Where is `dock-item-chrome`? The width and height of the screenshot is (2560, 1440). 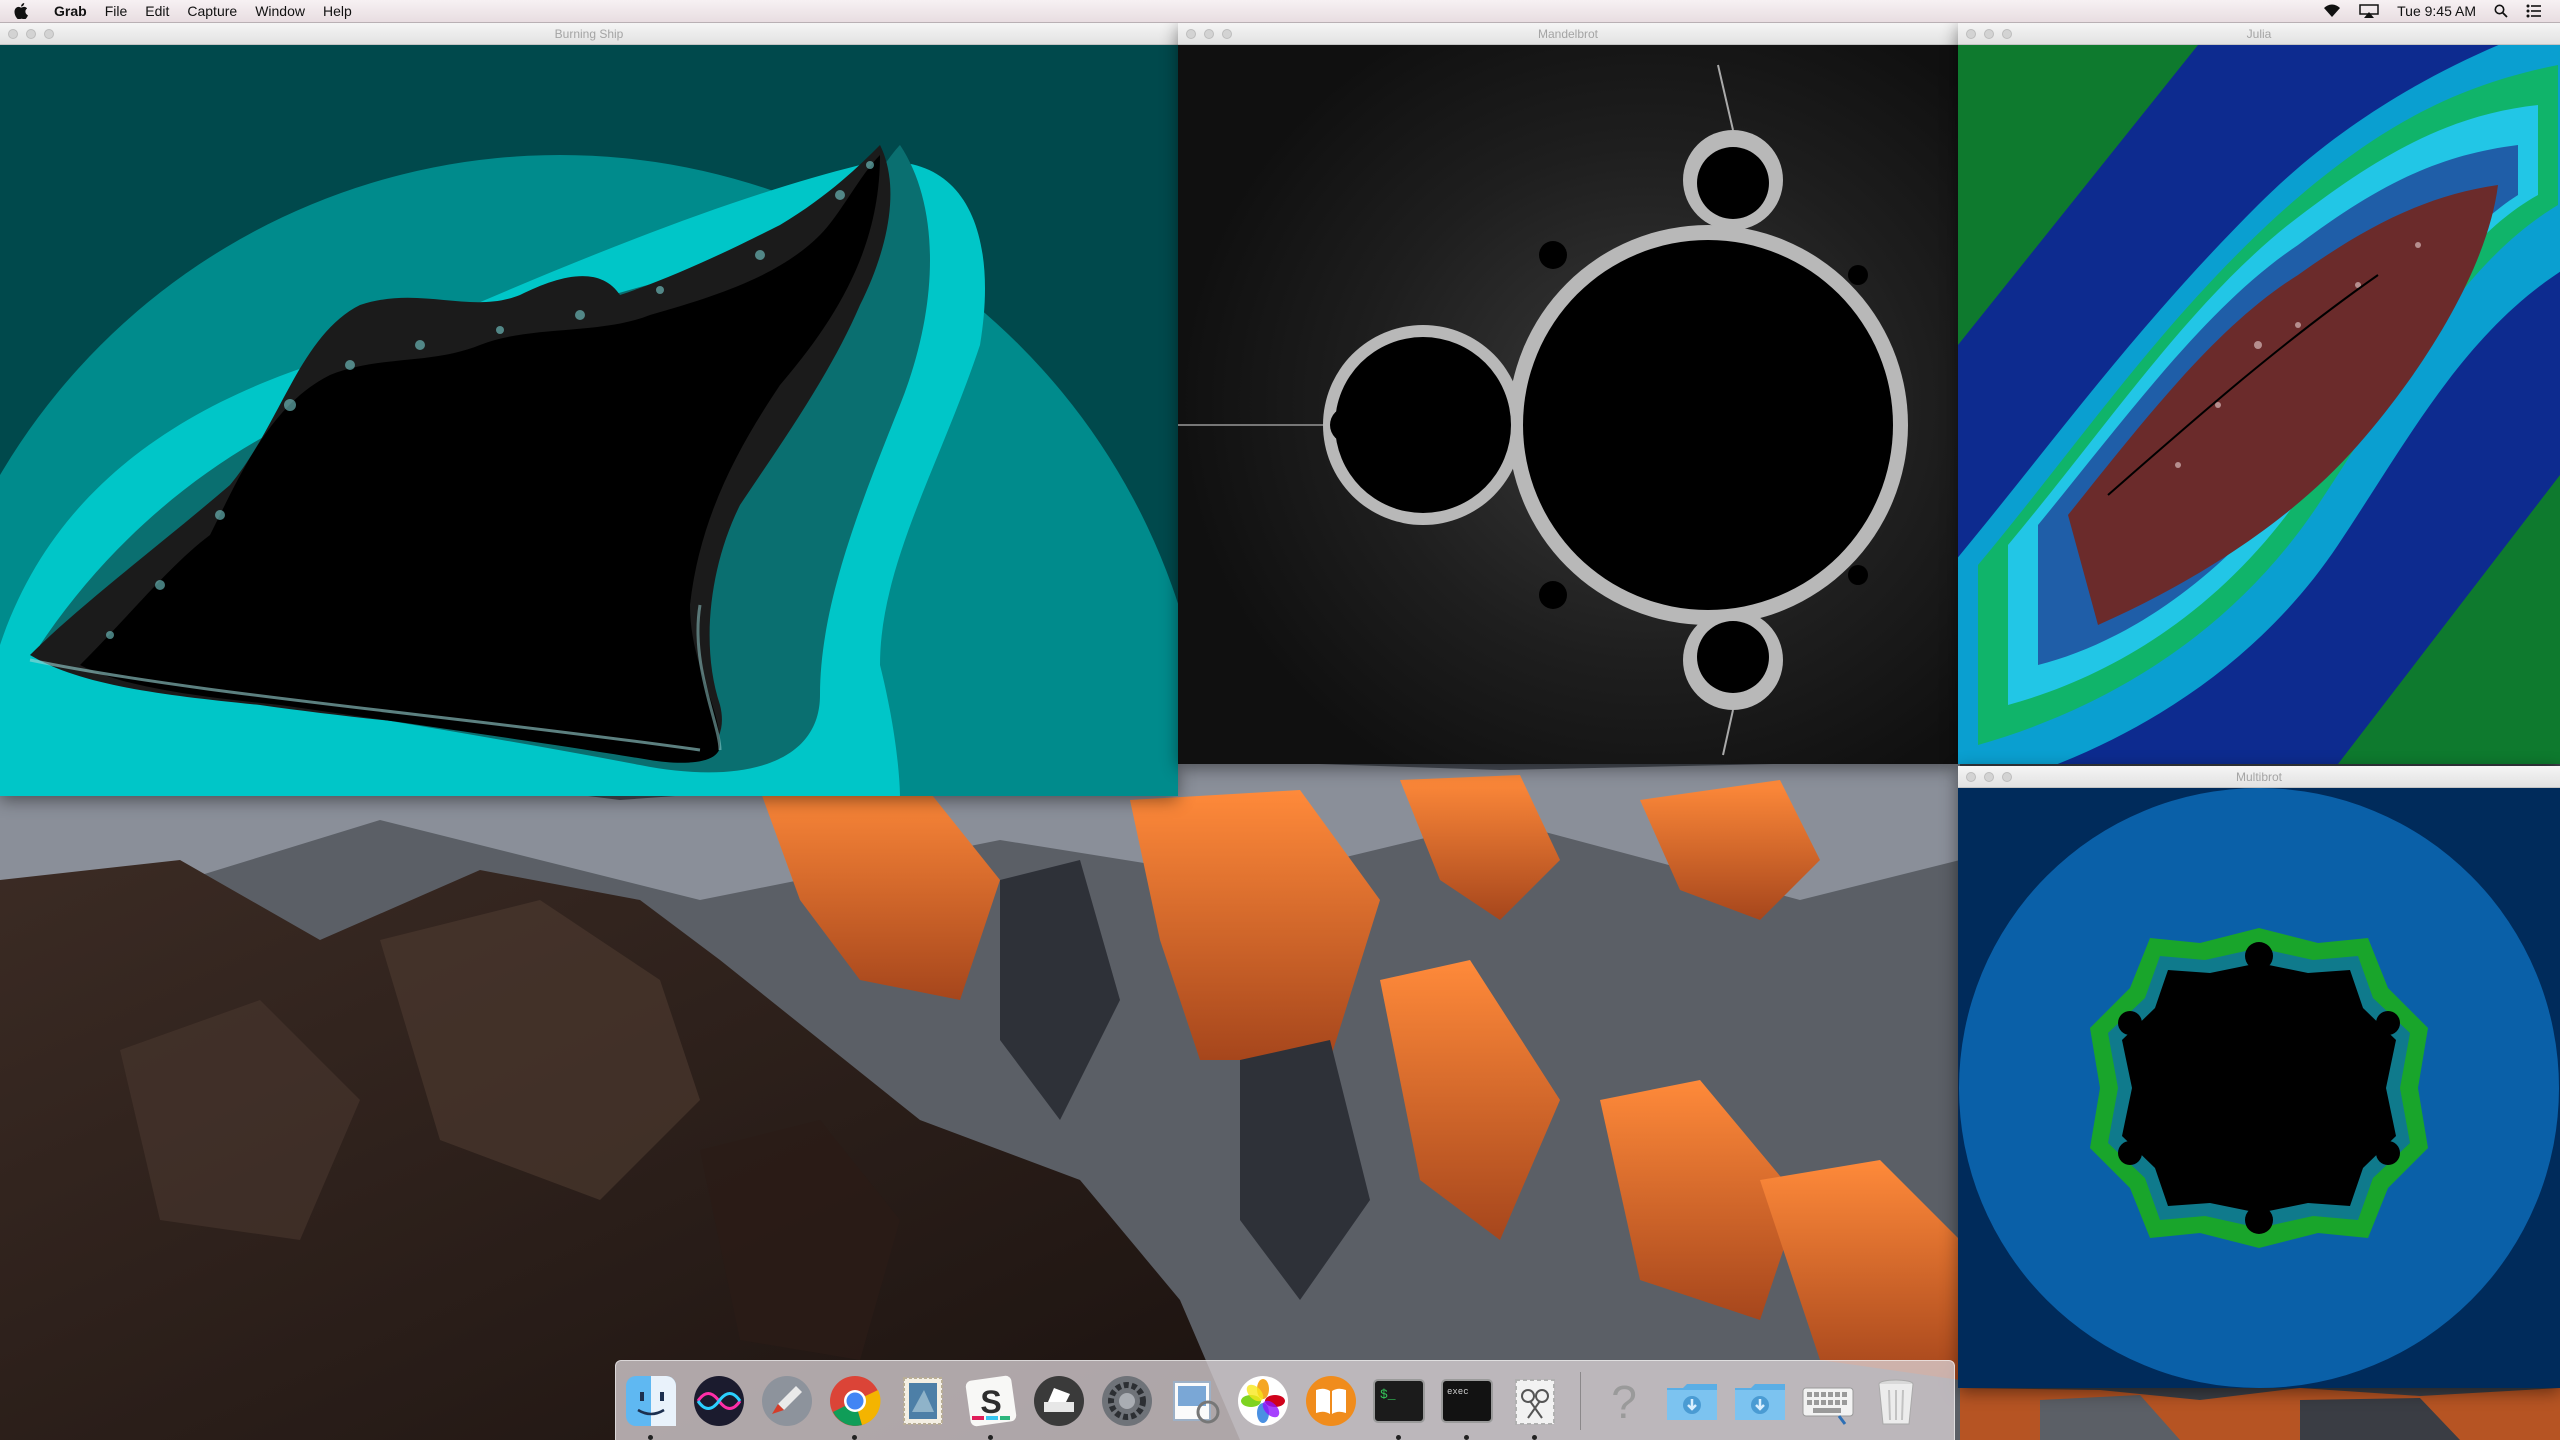
dock-item-chrome is located at coordinates (855, 1406).